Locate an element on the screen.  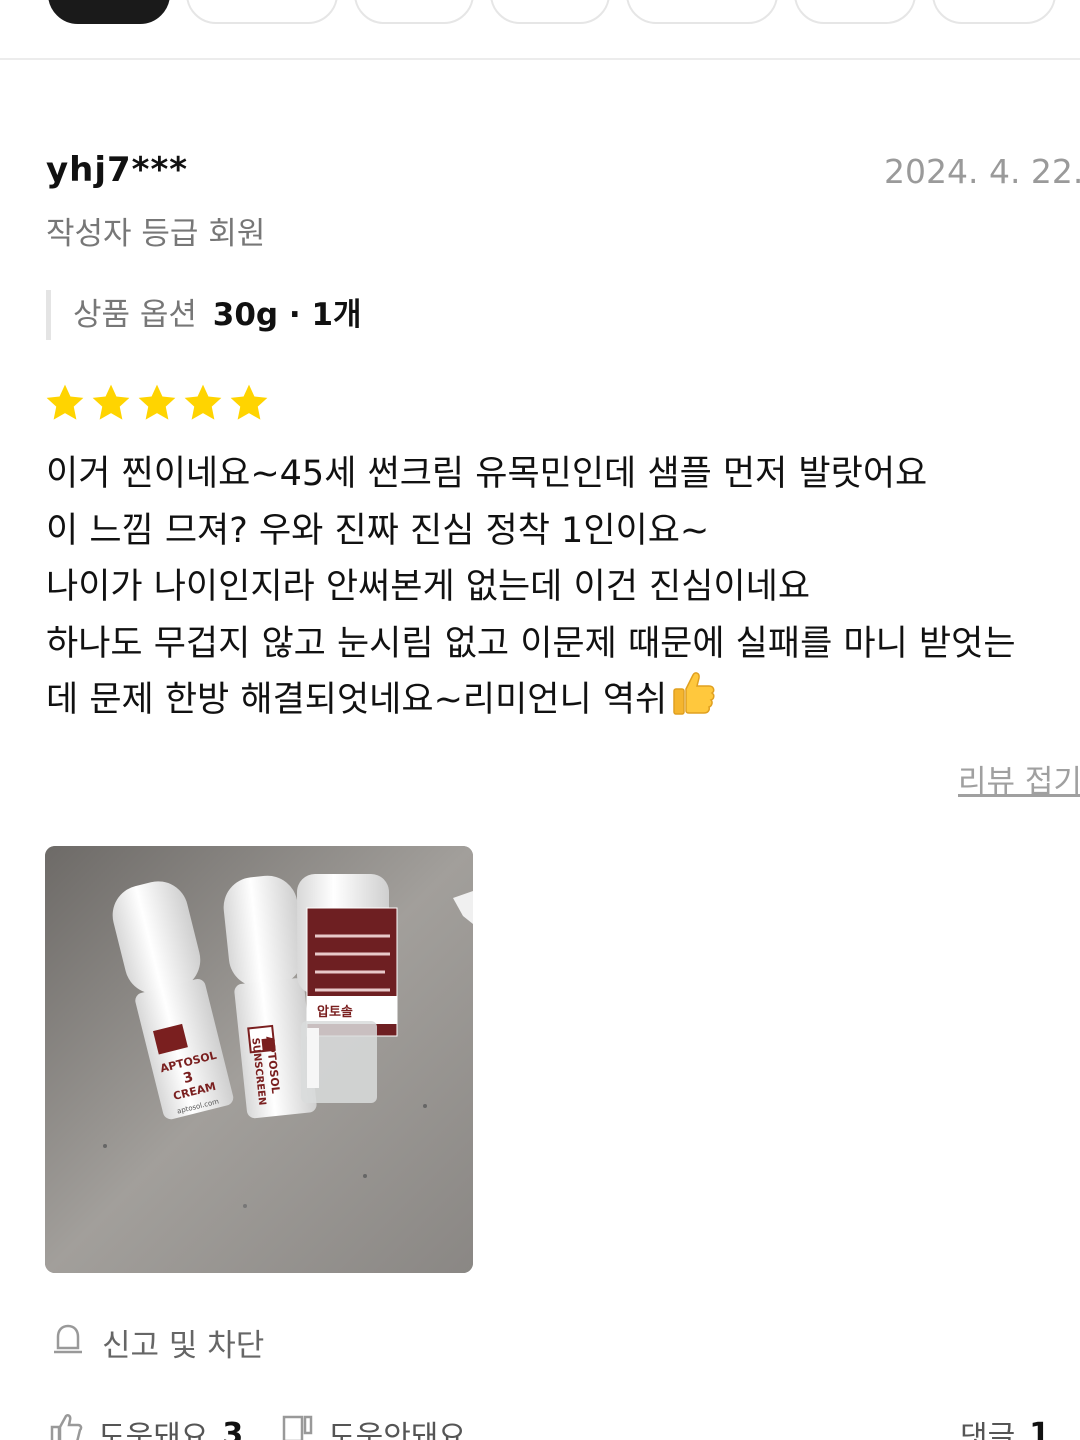
review-date: 2024. 4. 22. is located at coordinates (982, 171).